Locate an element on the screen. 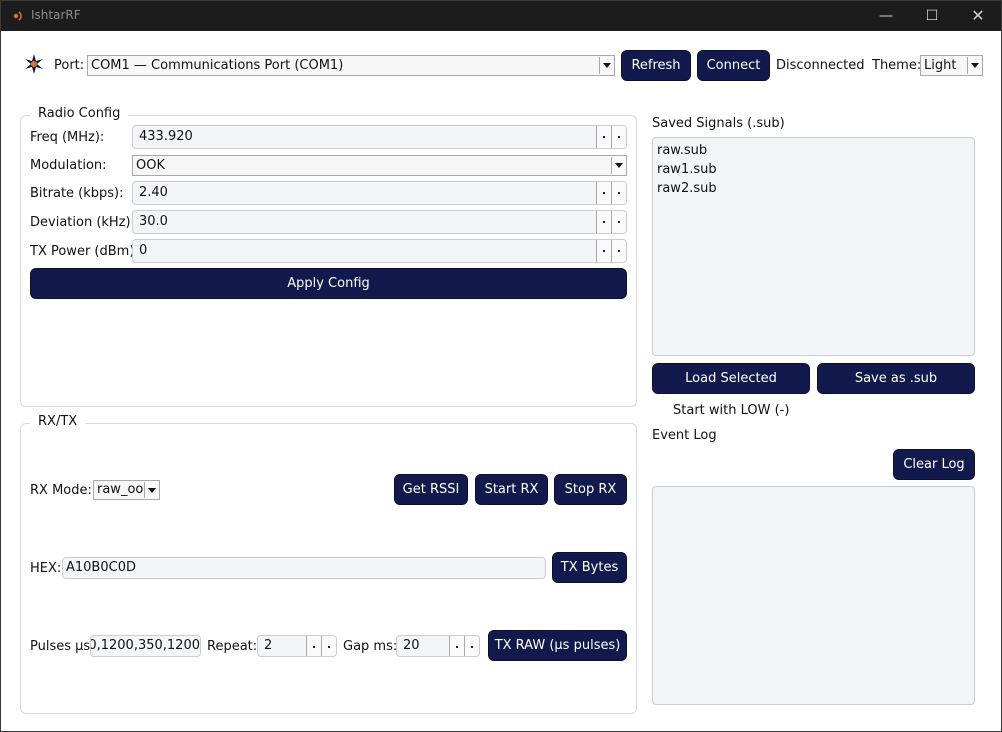  start-low-checkbox: Start with LOW (-) is located at coordinates (731, 410).